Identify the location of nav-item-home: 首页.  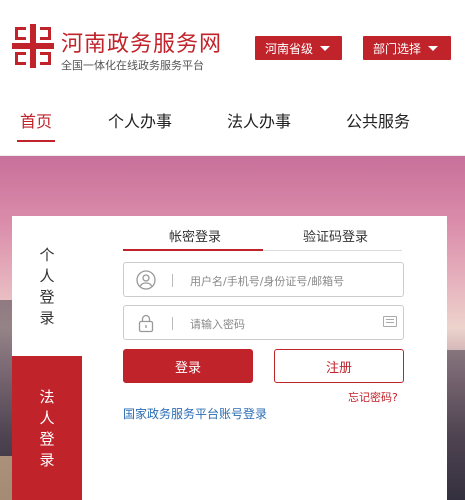
(36, 120).